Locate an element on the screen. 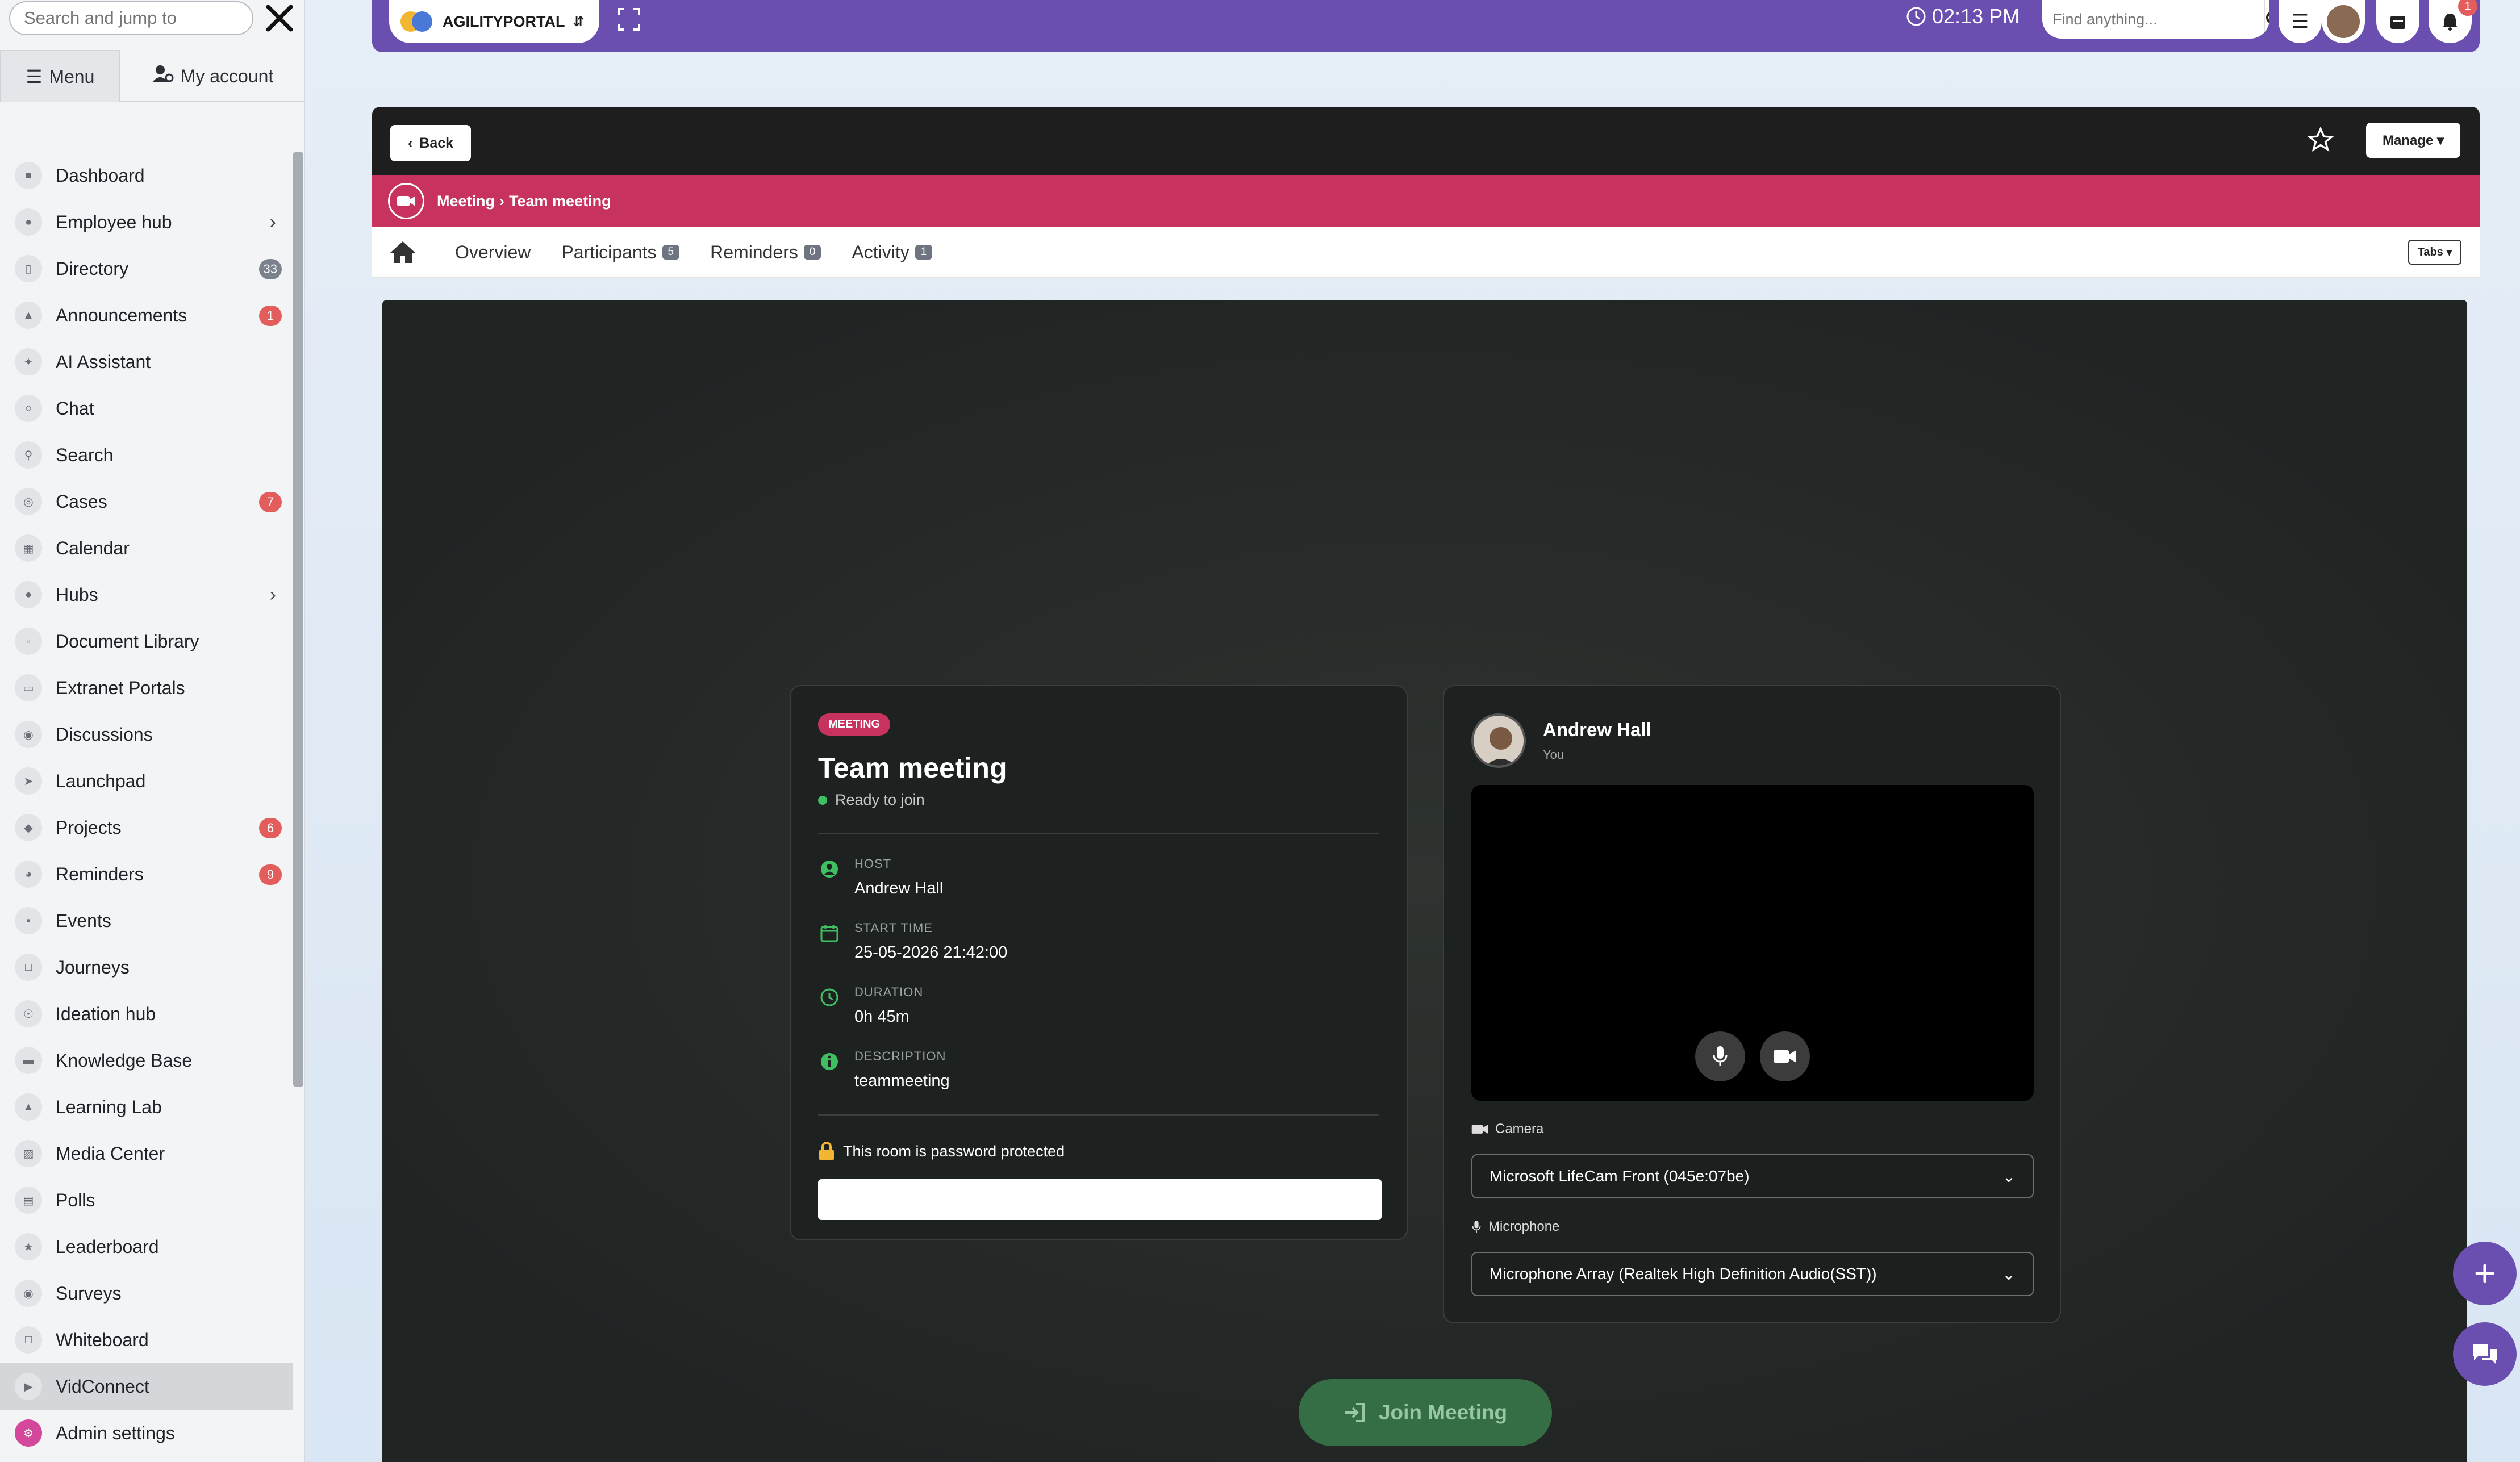  sidebar-item-media-center: ▨ Media Center is located at coordinates (146, 1153).